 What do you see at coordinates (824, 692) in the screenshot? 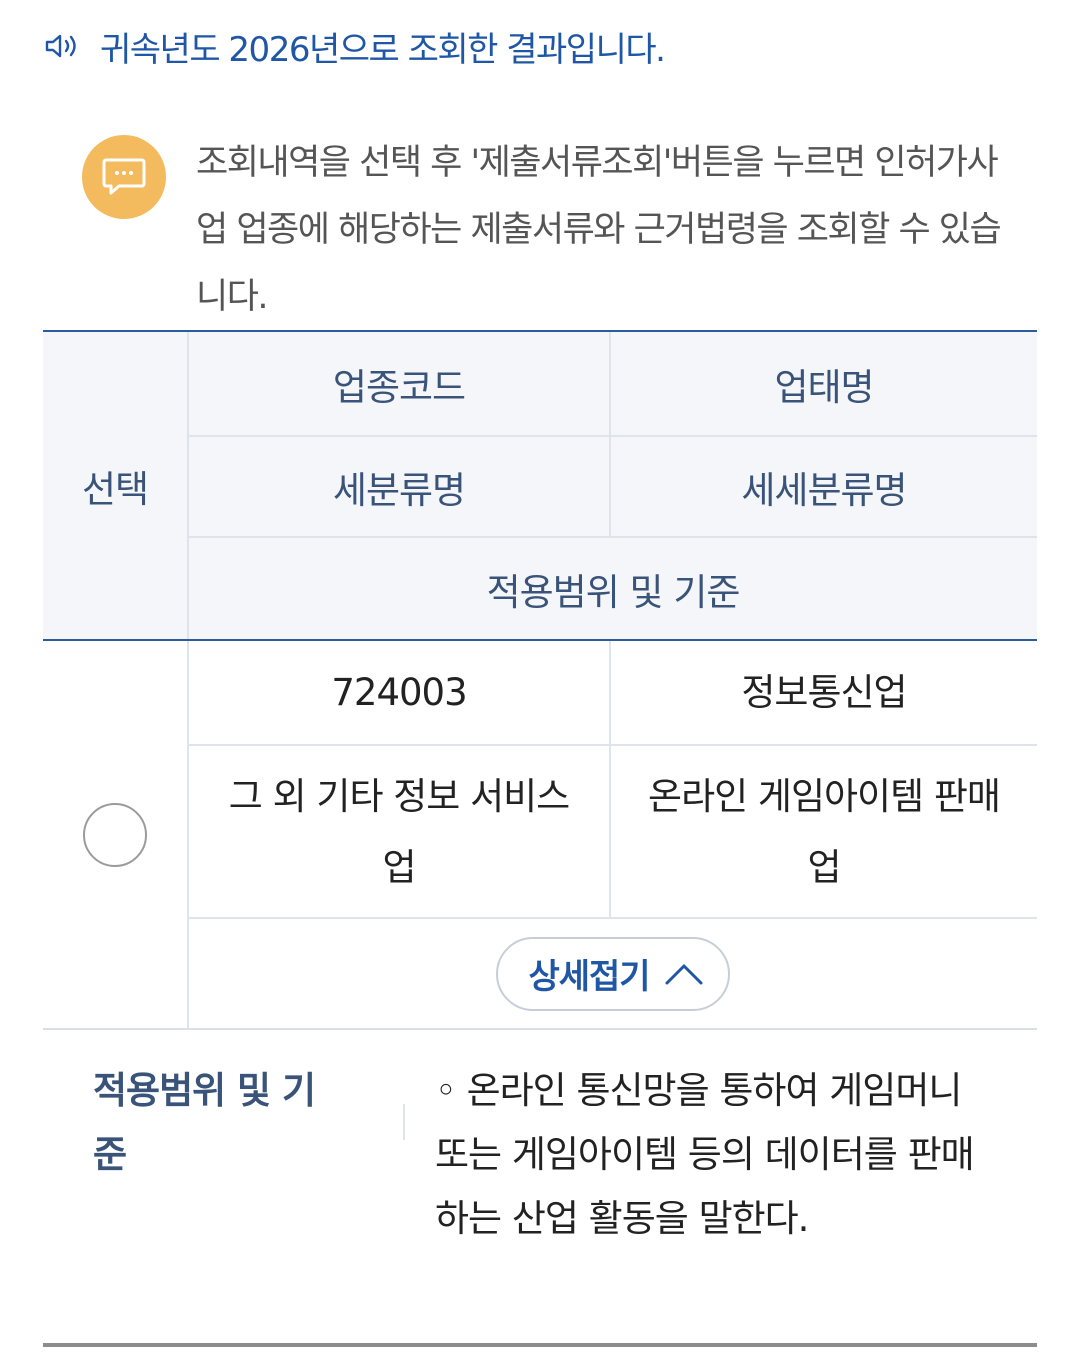
I see `cell-business-name: 정보통신업` at bounding box center [824, 692].